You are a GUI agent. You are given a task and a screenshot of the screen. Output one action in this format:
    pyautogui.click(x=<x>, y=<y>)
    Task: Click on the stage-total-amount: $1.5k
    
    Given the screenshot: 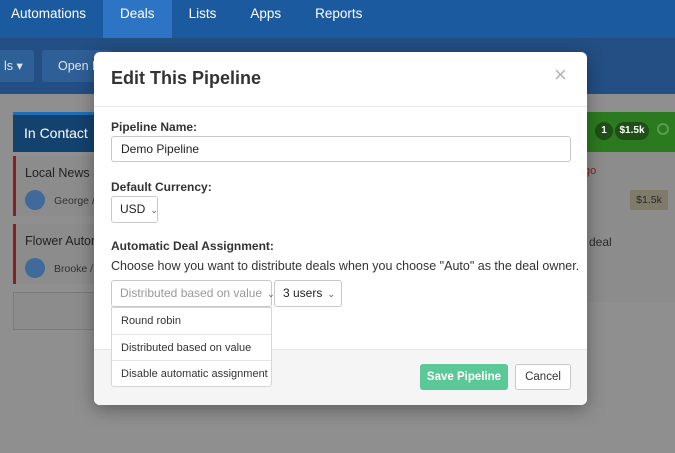 What is the action you would take?
    pyautogui.click(x=632, y=131)
    